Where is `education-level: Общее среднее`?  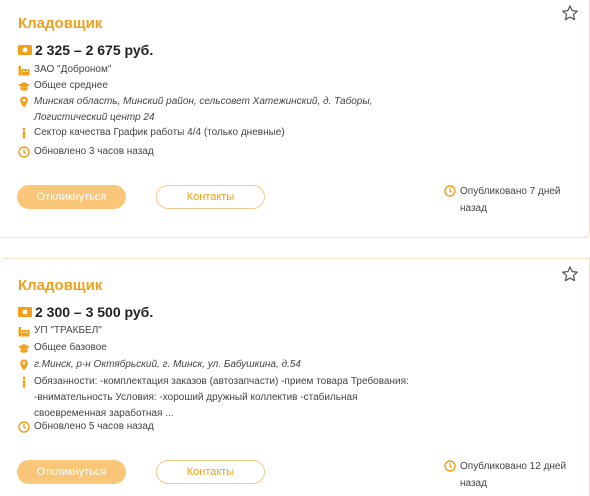
education-level: Общее среднее is located at coordinates (71, 85).